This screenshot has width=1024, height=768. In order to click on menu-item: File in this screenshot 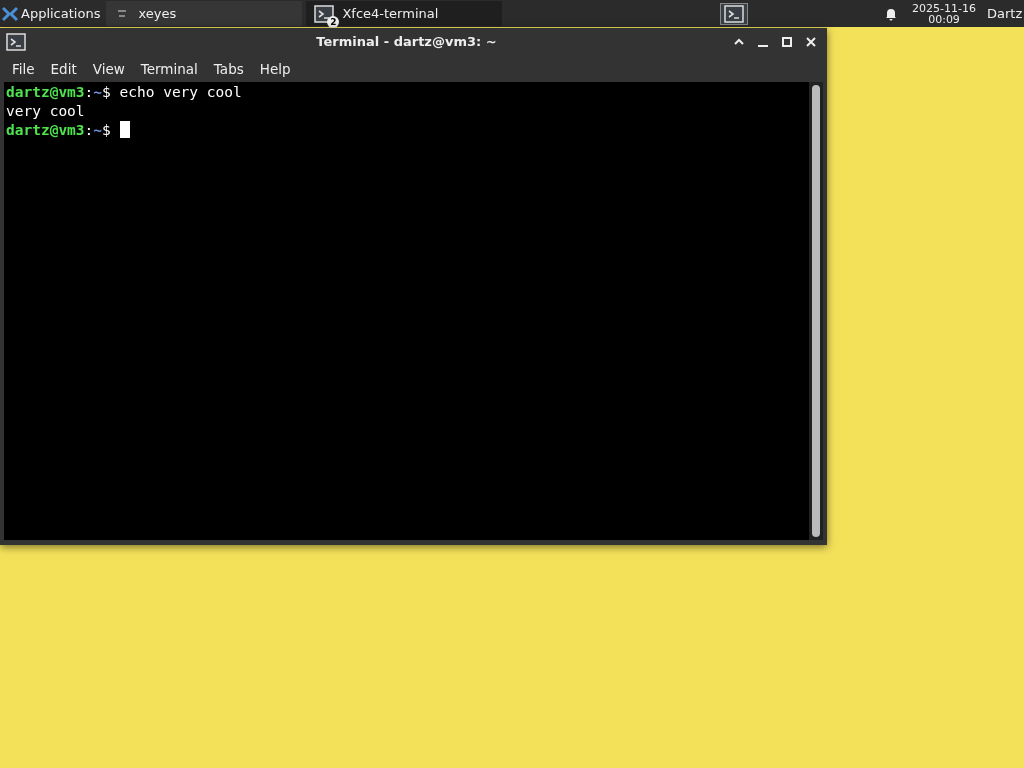, I will do `click(23, 69)`.